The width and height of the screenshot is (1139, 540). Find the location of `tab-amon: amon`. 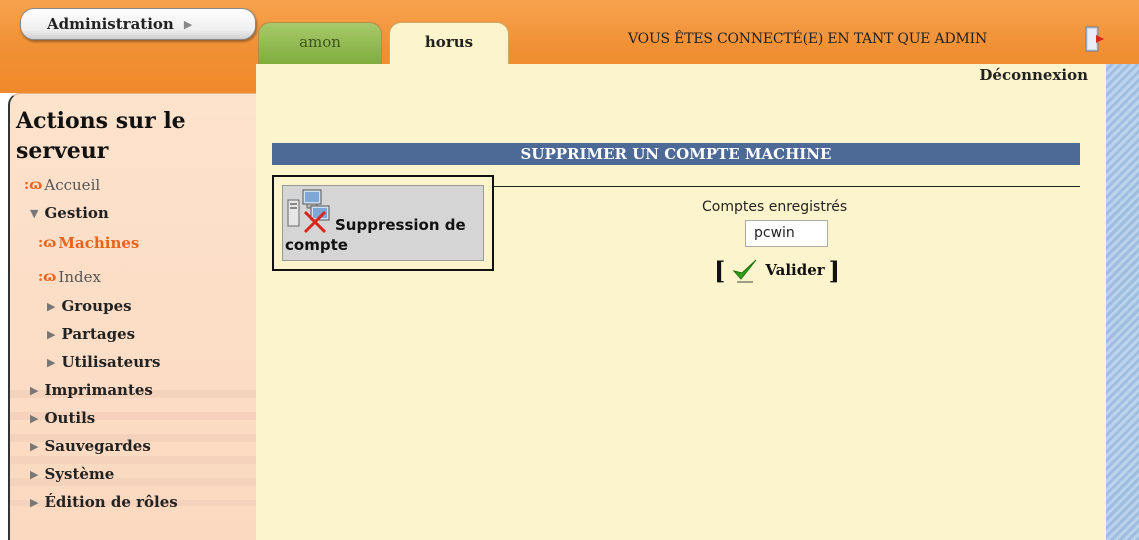

tab-amon: amon is located at coordinates (320, 43).